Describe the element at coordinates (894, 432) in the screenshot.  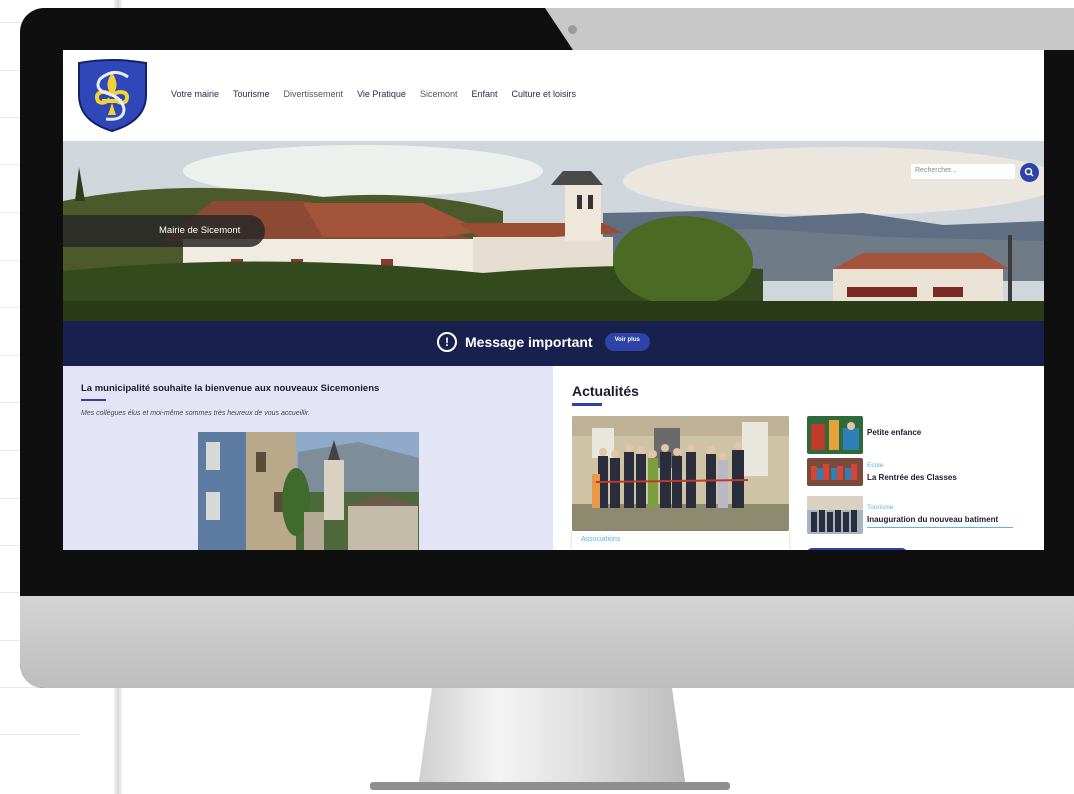
I see `news-item-title: Petite enfance` at that location.